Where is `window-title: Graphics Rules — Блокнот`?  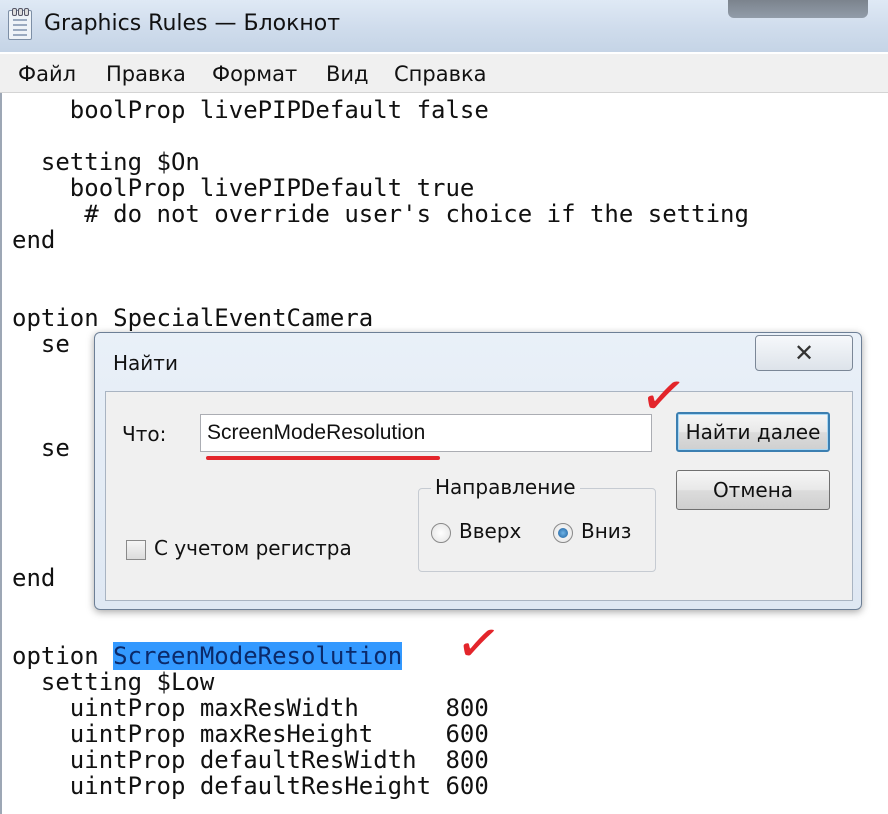 window-title: Graphics Rules — Блокнот is located at coordinates (192, 23).